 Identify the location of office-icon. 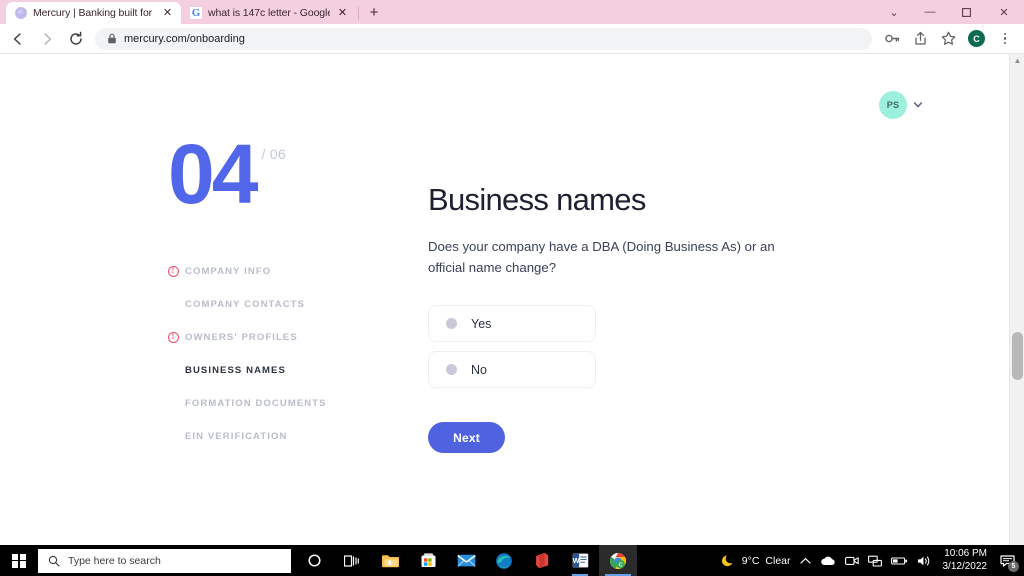
(542, 560).